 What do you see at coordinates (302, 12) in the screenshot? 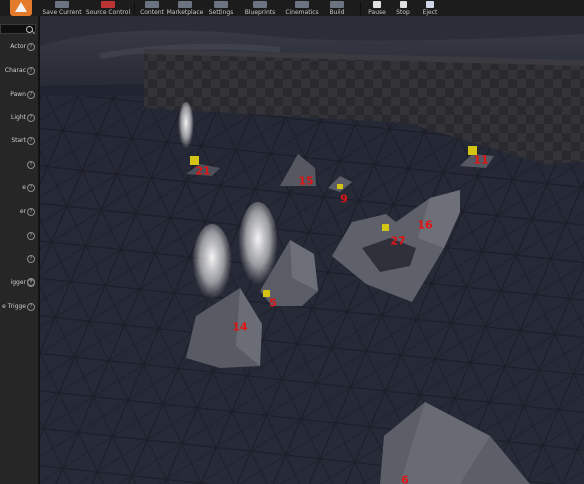
I see `cinematics-label: Cinematics` at bounding box center [302, 12].